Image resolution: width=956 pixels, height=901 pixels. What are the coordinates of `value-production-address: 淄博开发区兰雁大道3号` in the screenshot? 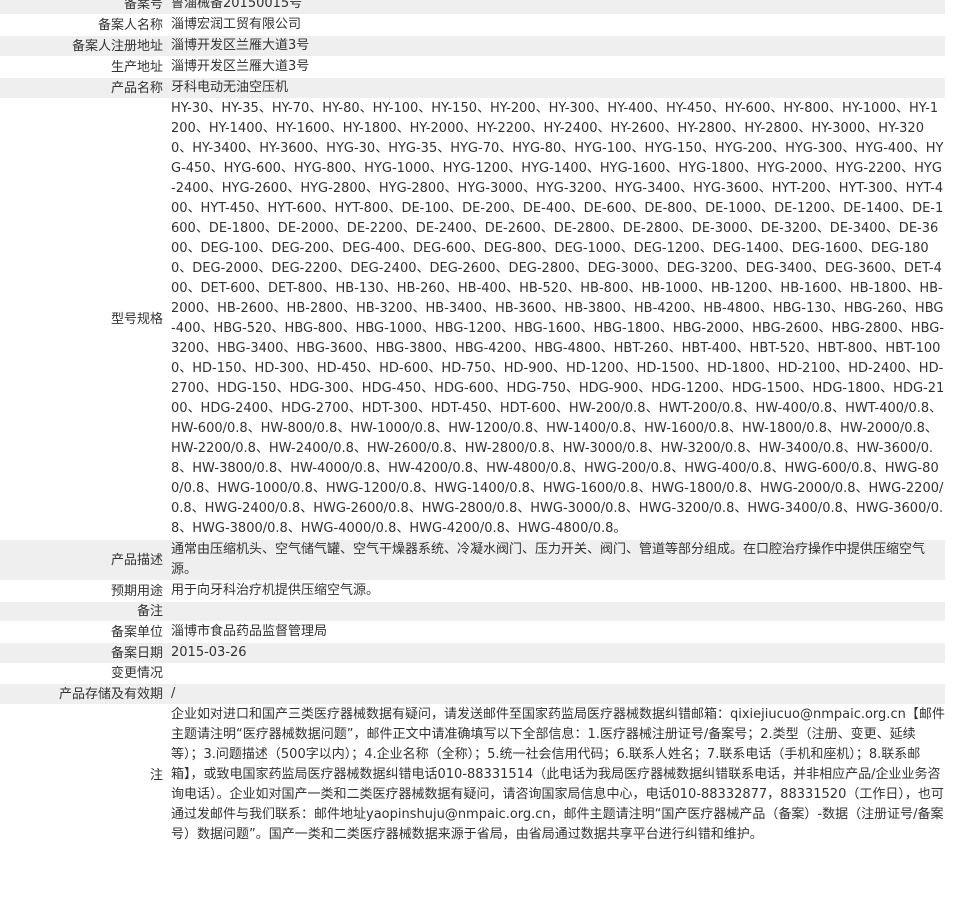 It's located at (556, 67).